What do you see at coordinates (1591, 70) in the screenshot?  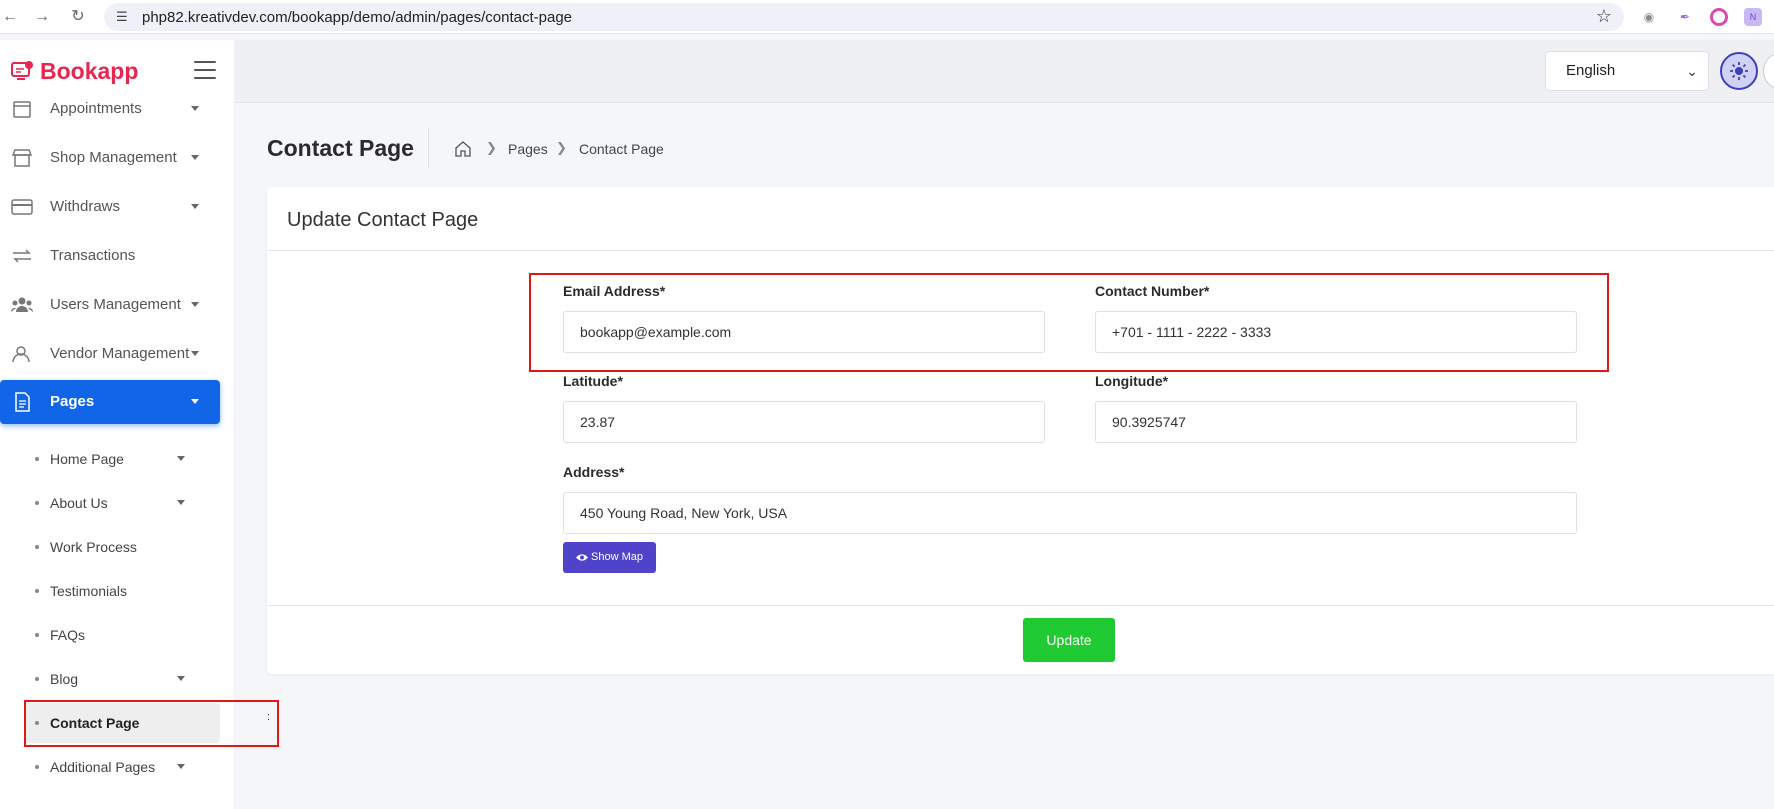 I see `language-value: English` at bounding box center [1591, 70].